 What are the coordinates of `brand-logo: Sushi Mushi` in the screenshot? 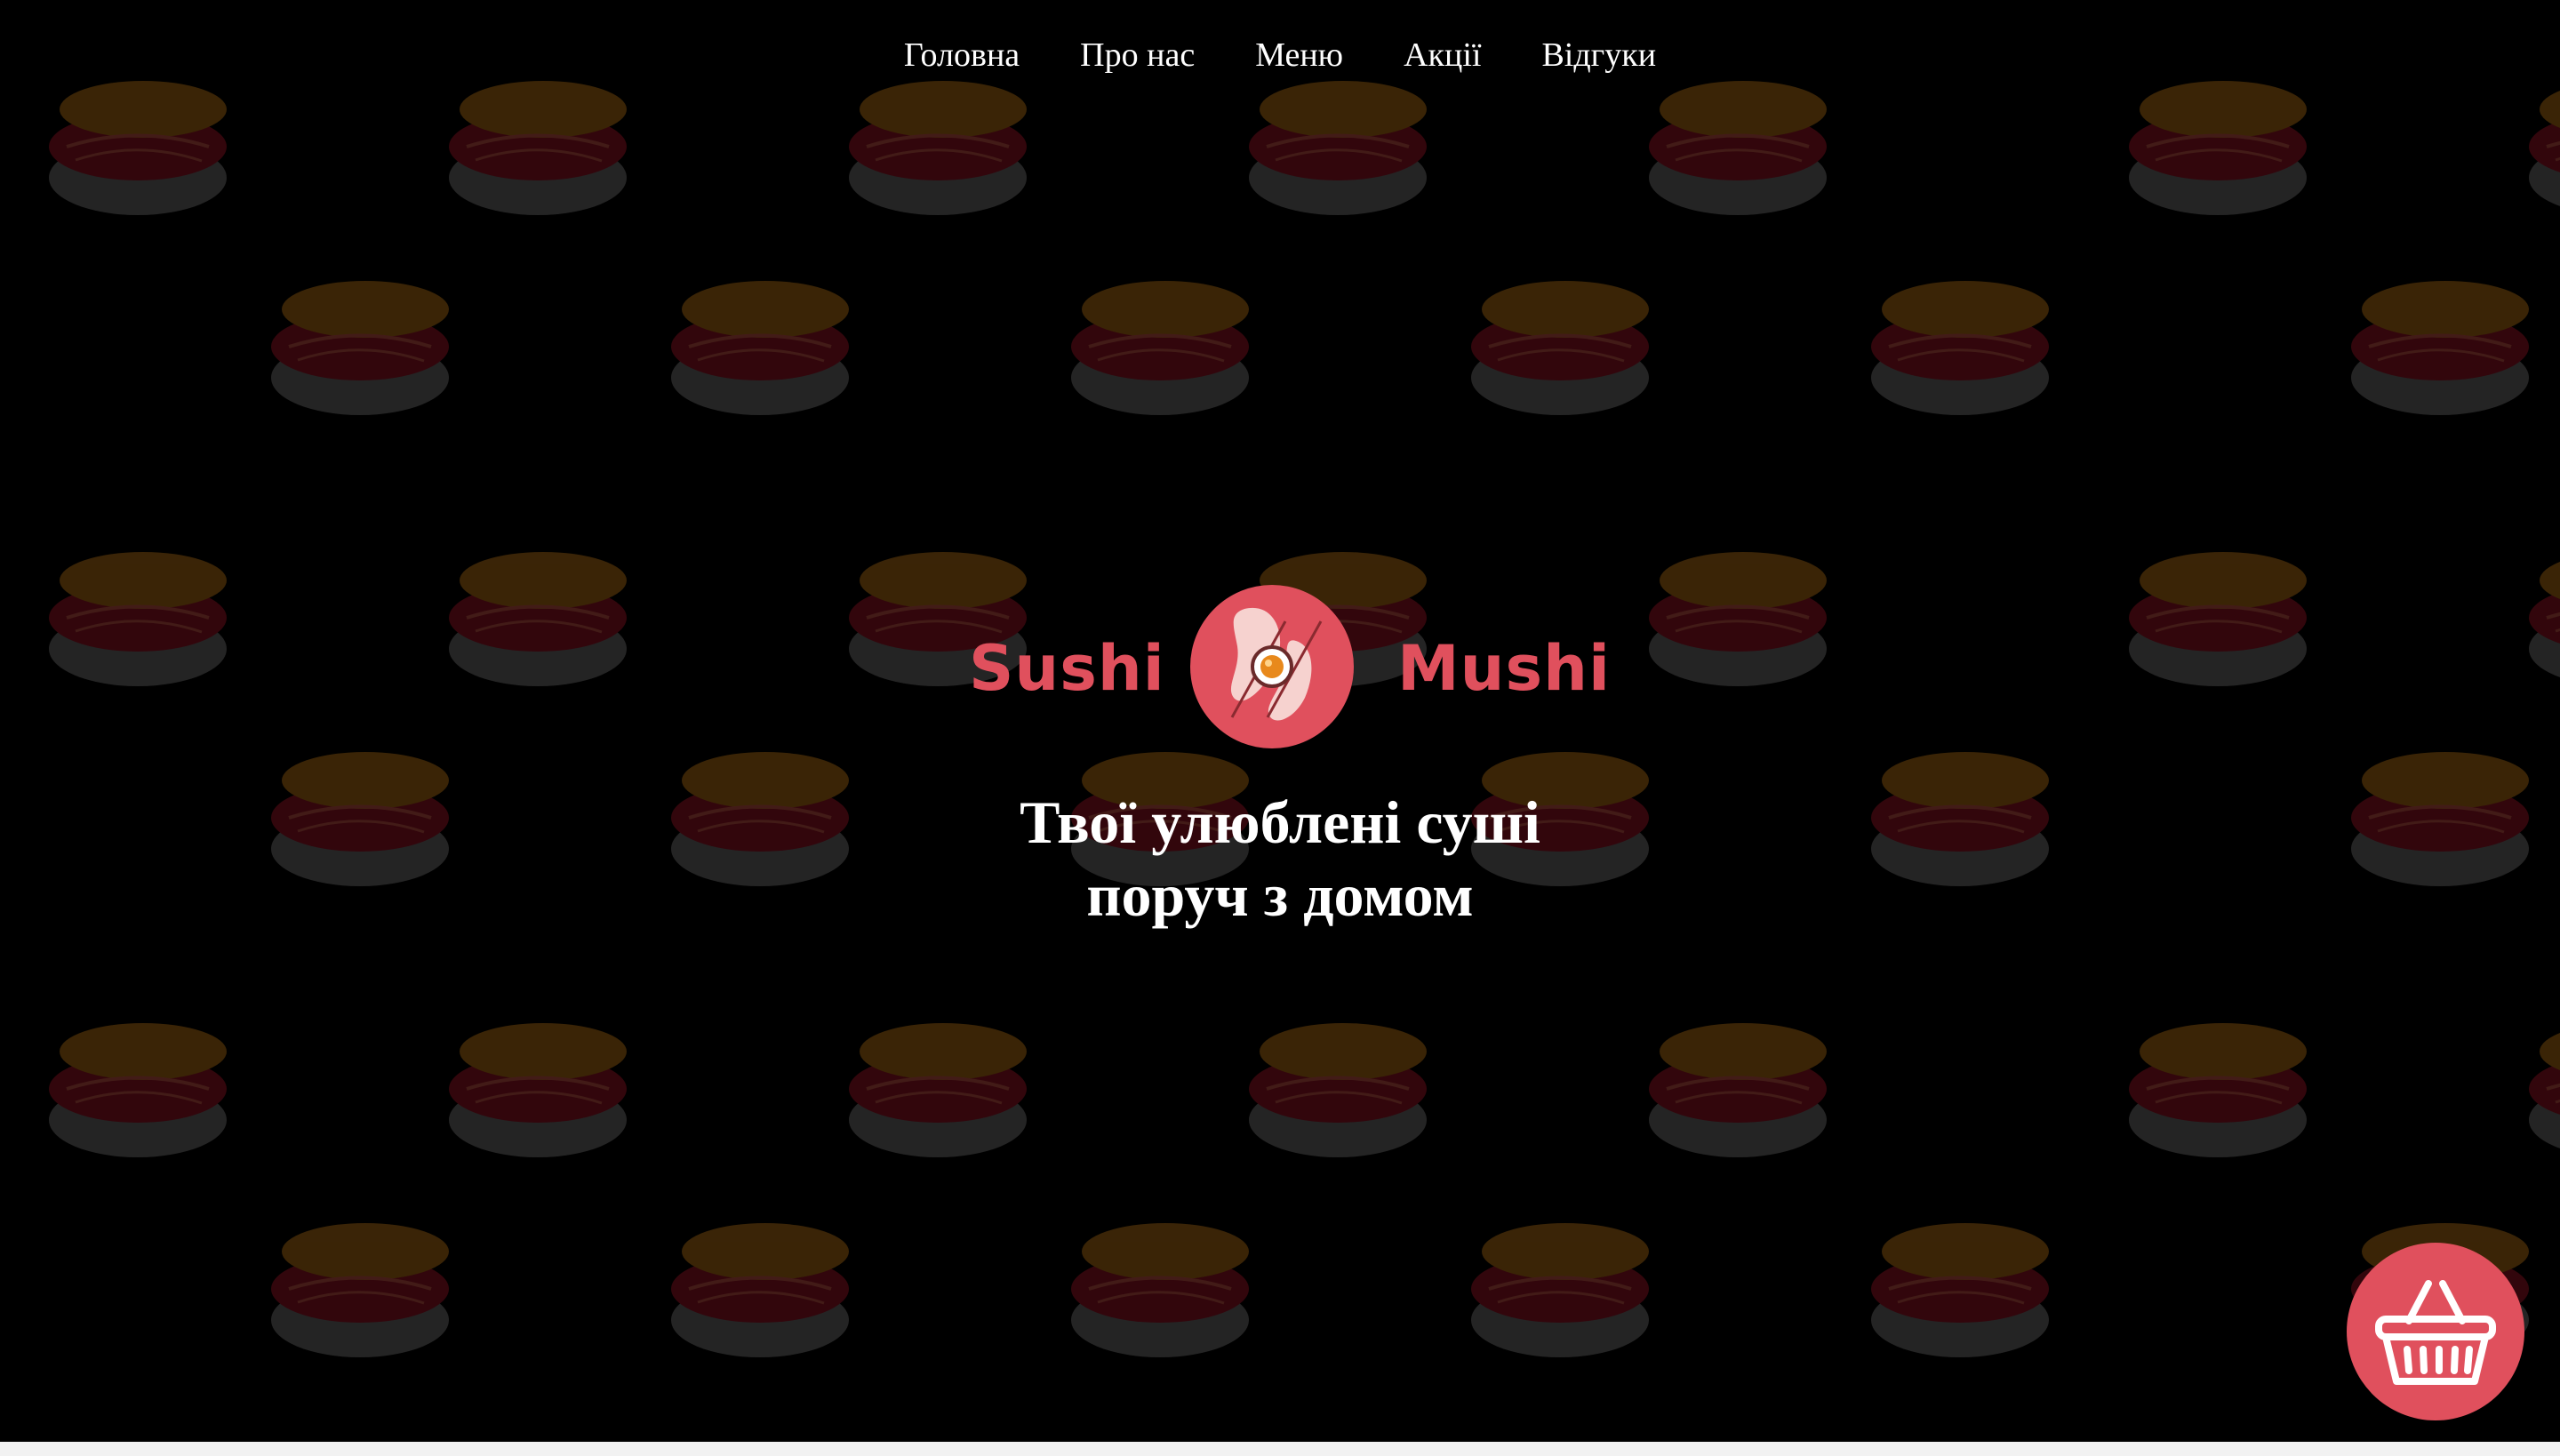 It's located at (1289, 666).